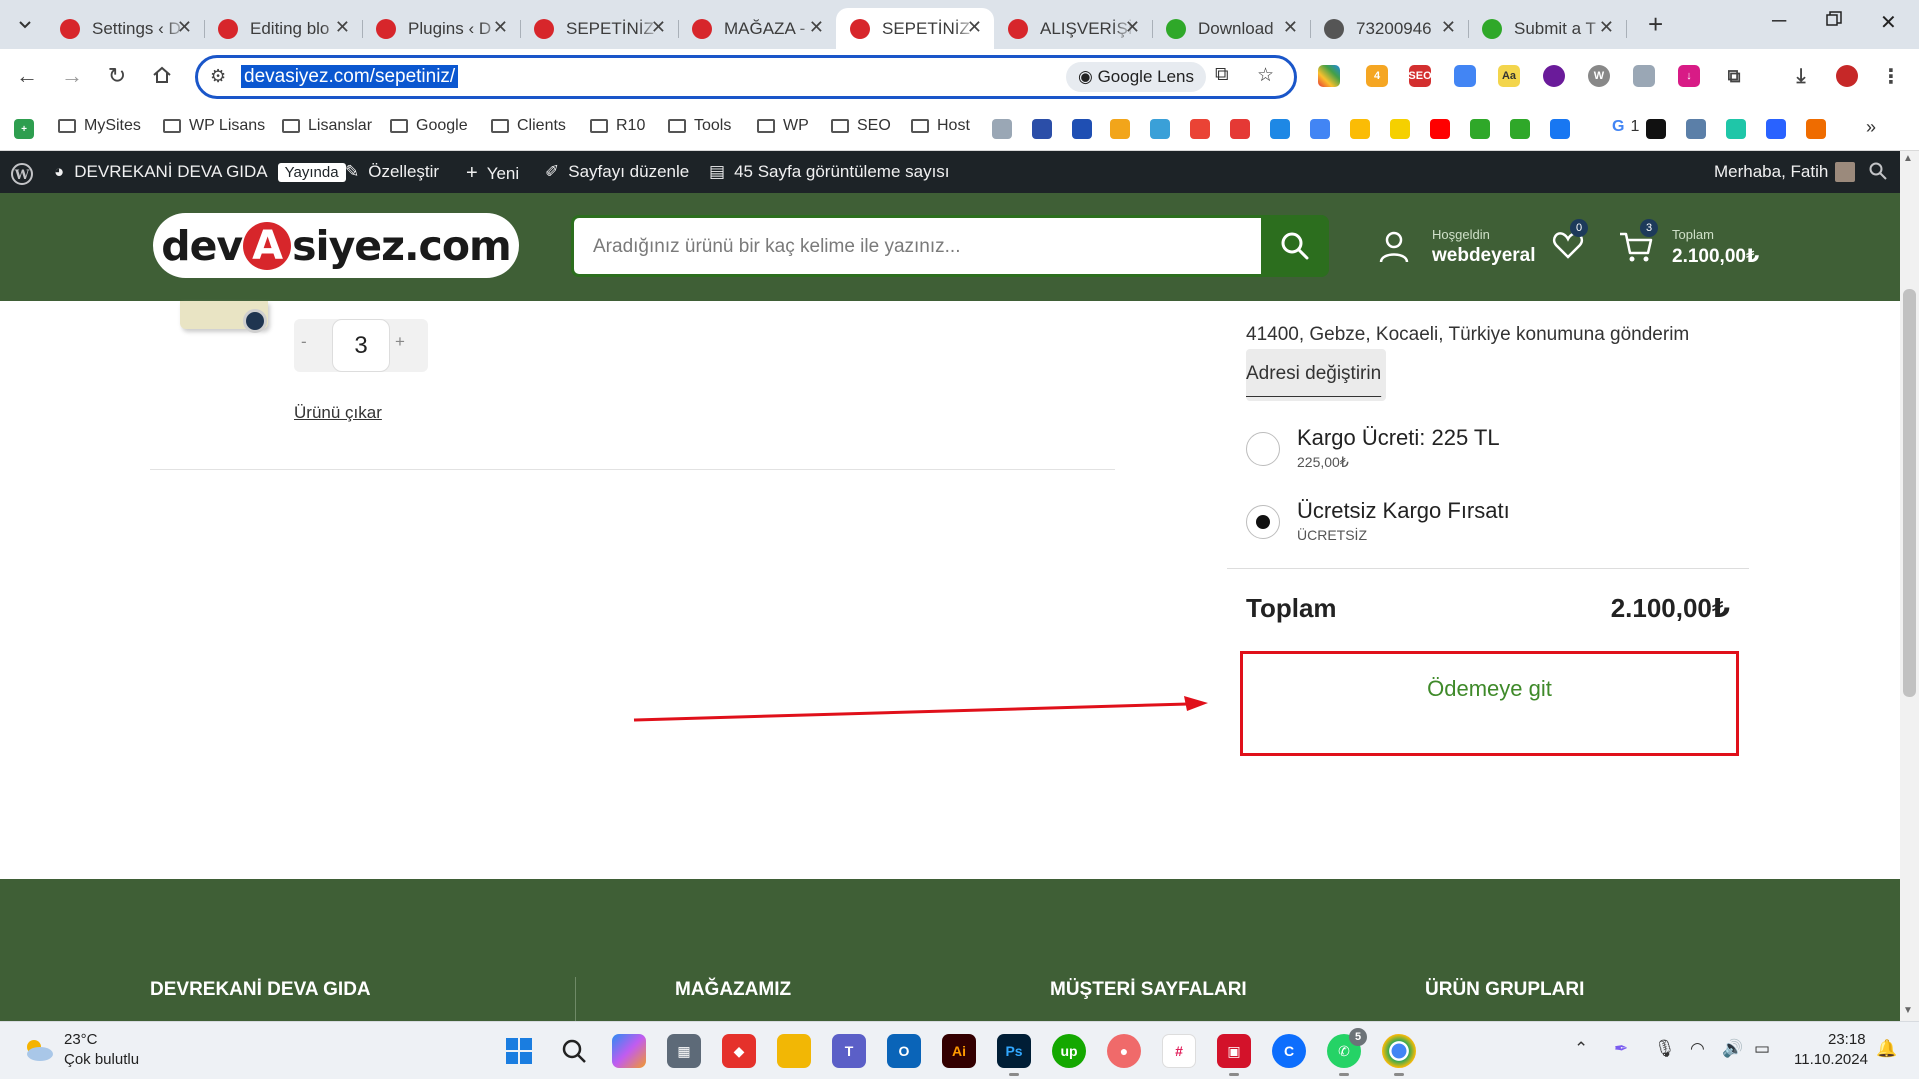 The width and height of the screenshot is (1919, 1079). What do you see at coordinates (72, 76) in the screenshot?
I see `forward-button: →` at bounding box center [72, 76].